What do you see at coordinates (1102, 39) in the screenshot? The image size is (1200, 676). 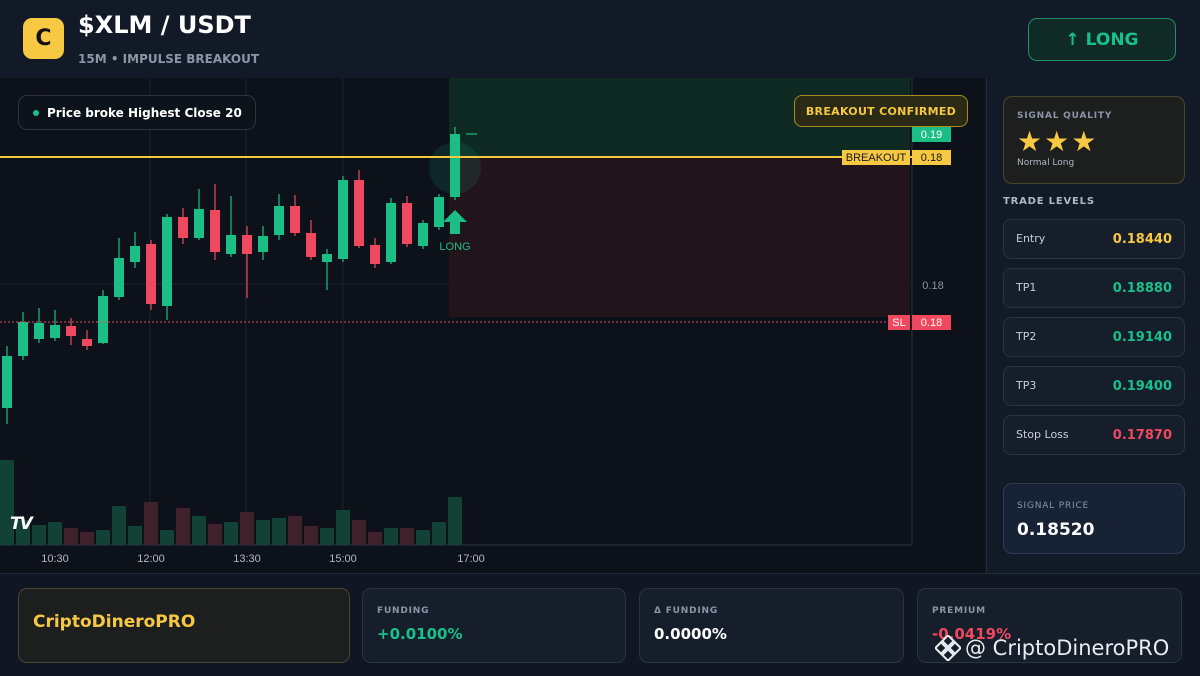 I see `long-direction-button: ↑ LONG` at bounding box center [1102, 39].